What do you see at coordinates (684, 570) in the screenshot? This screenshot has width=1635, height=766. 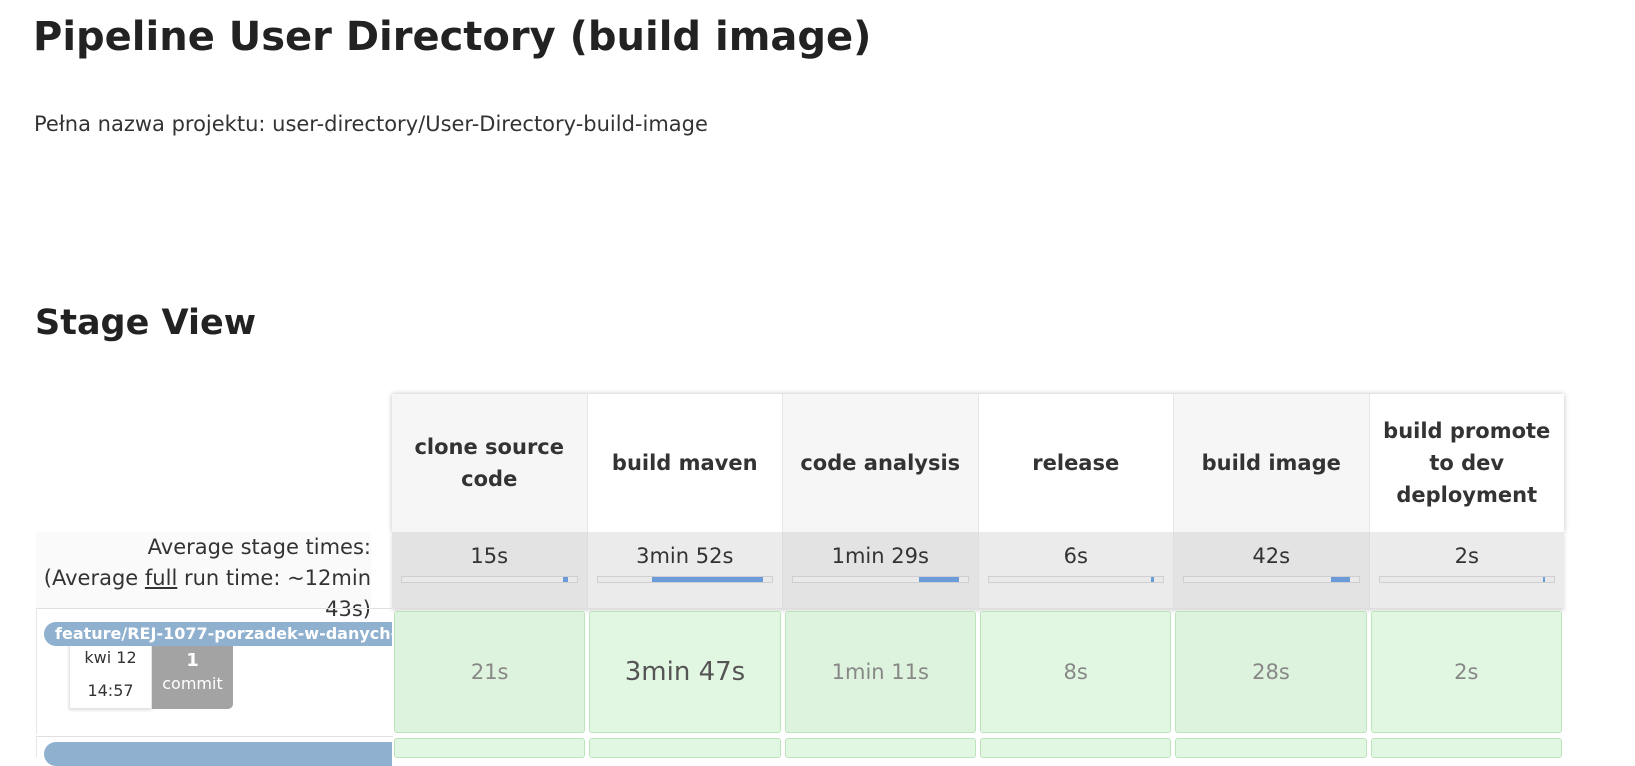 I see `avg-cell: 3min 52s` at bounding box center [684, 570].